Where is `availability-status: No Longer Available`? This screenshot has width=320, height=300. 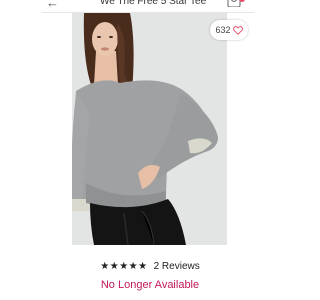
availability-status: No Longer Available is located at coordinates (150, 285).